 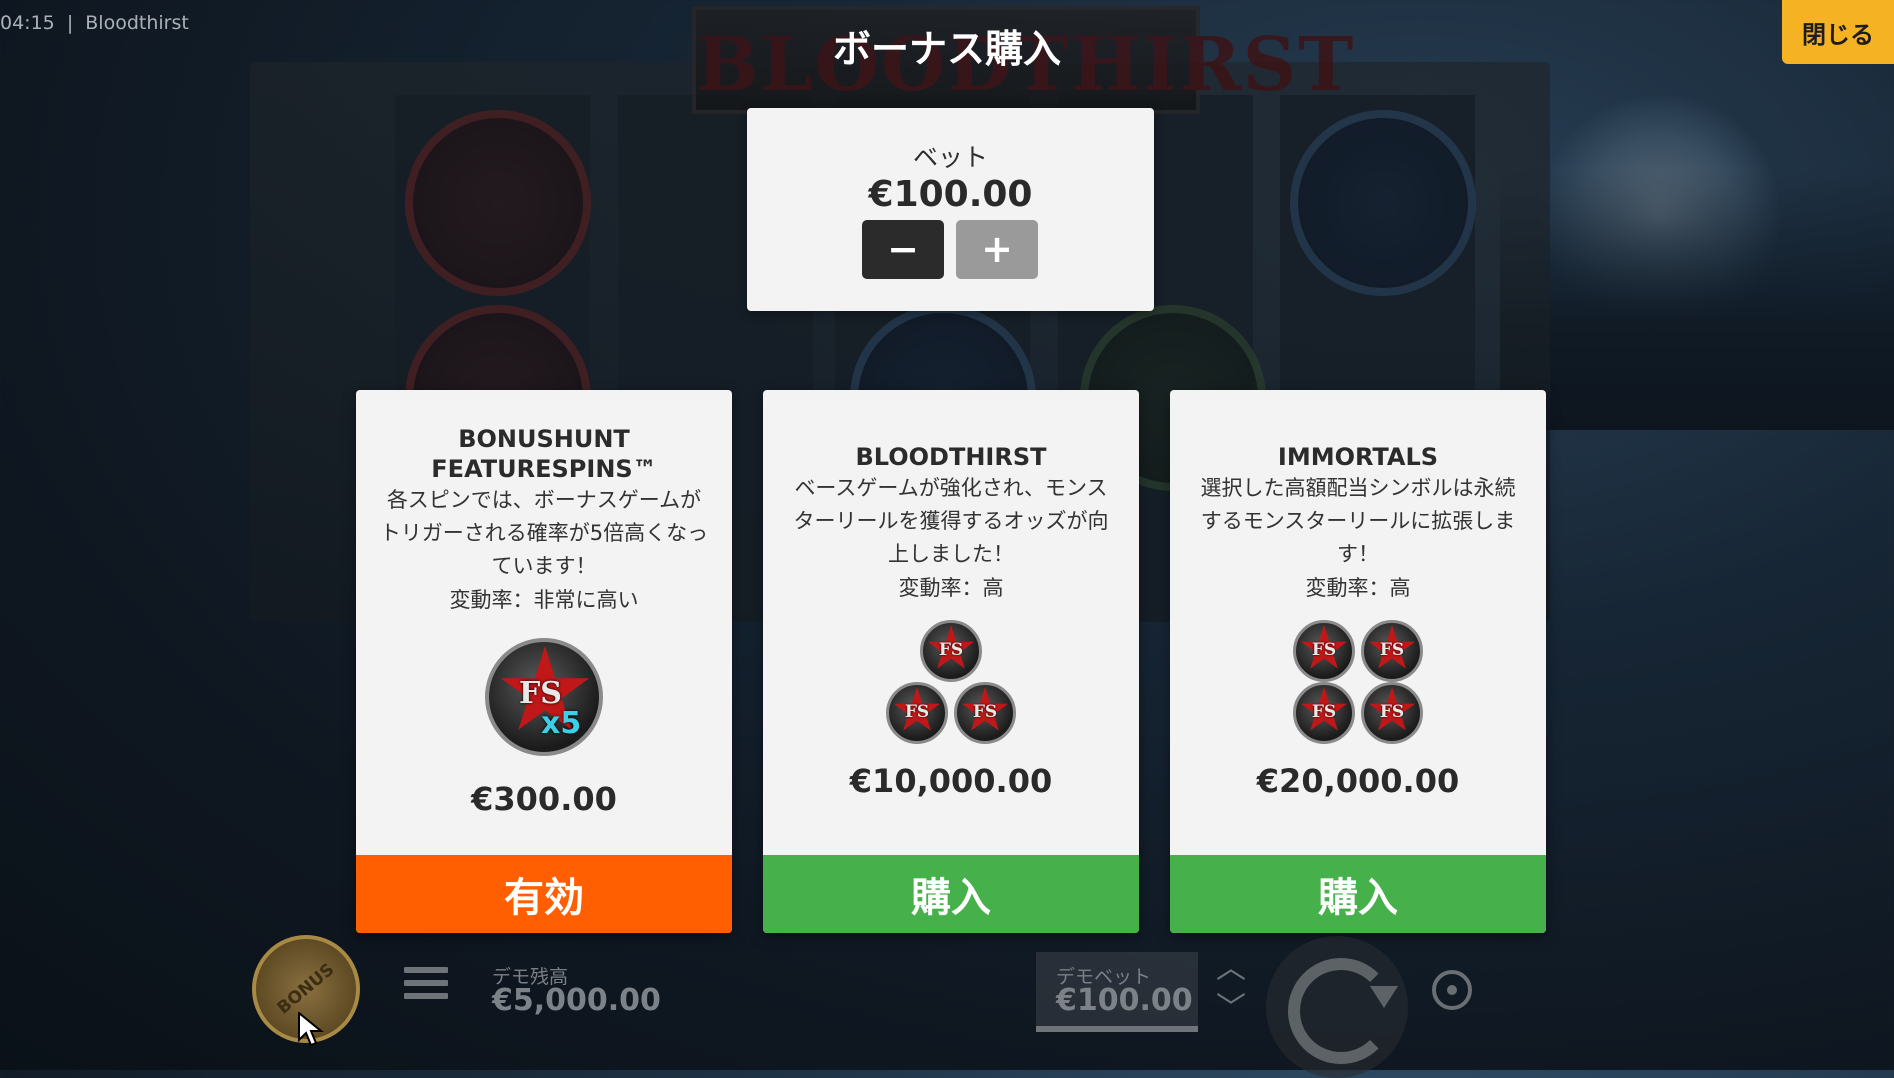 I want to click on modal-title: ボーナス購入, so click(x=946, y=49).